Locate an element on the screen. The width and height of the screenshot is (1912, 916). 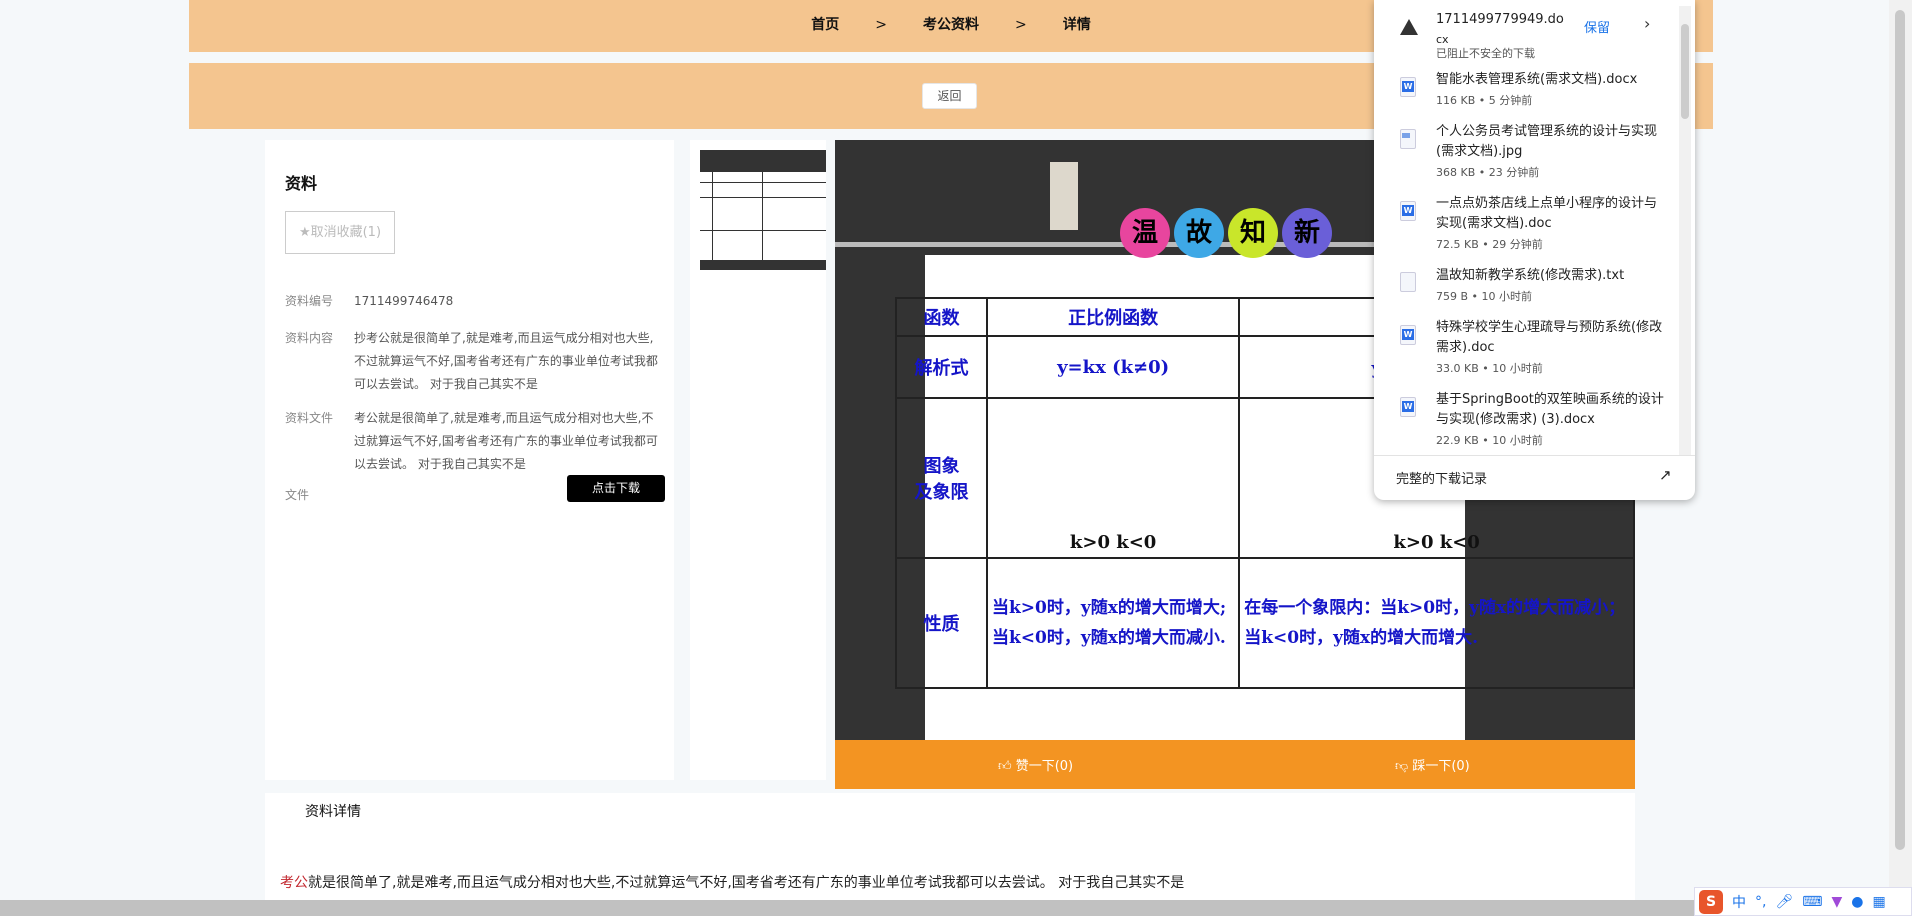
back-button: 返回 is located at coordinates (949, 96).